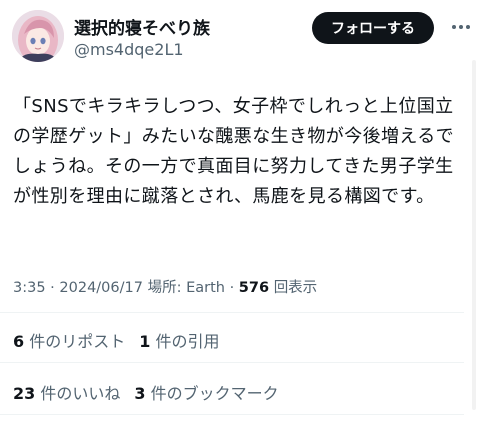 The image size is (480, 425). Describe the element at coordinates (461, 27) in the screenshot. I see `ellipsis-icon` at that location.